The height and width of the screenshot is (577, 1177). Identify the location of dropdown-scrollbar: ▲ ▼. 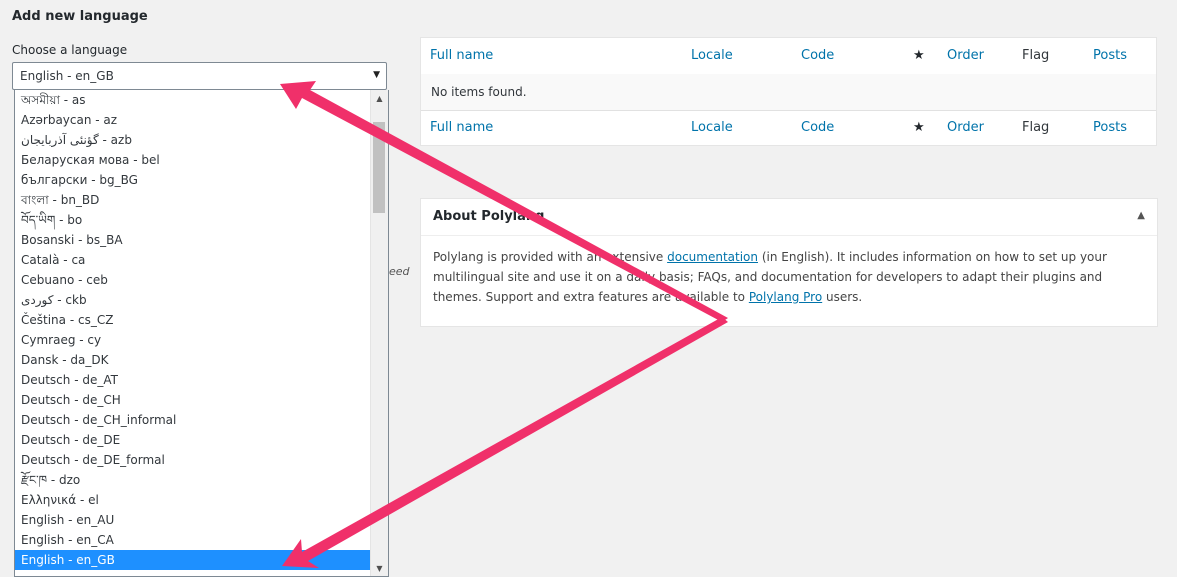
(379, 333).